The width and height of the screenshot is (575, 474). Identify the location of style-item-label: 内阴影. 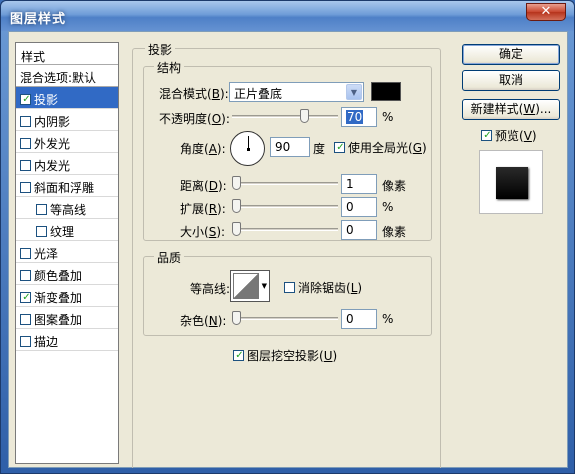
(52, 122).